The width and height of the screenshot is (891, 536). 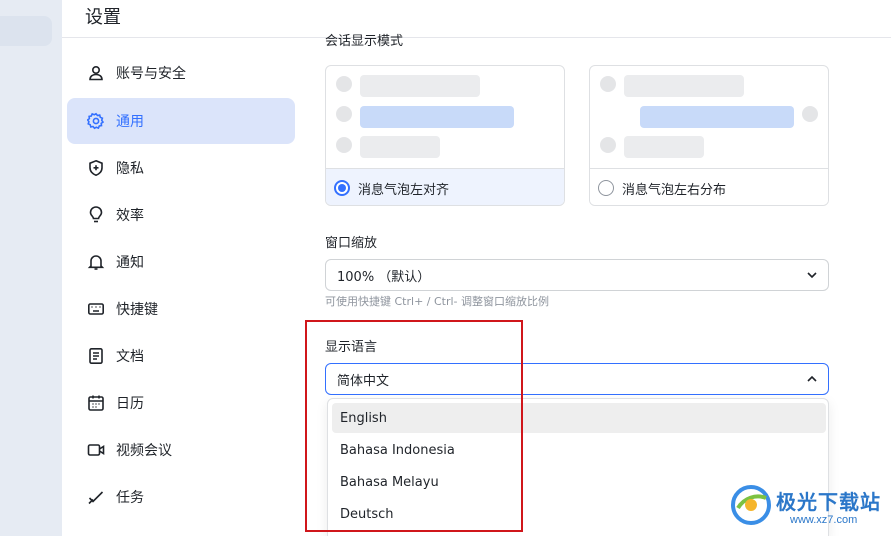 I want to click on watermark-title: 极光下载站, so click(x=828, y=502).